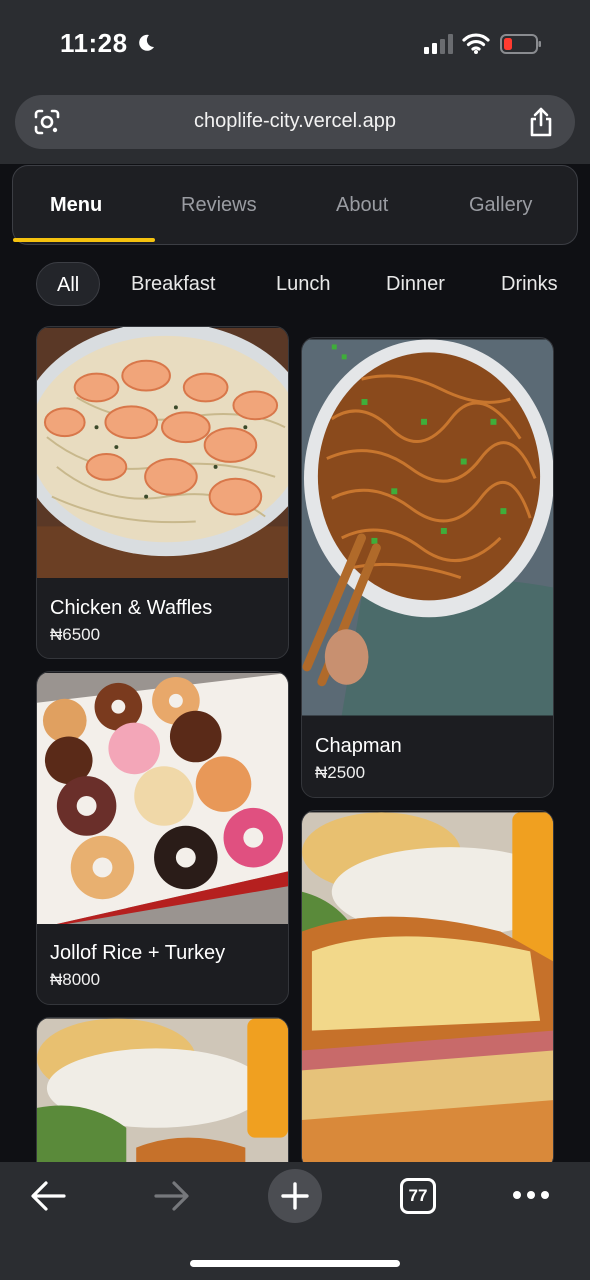 The image size is (590, 1280). I want to click on menu-item-price: ₦8000, so click(75, 979).